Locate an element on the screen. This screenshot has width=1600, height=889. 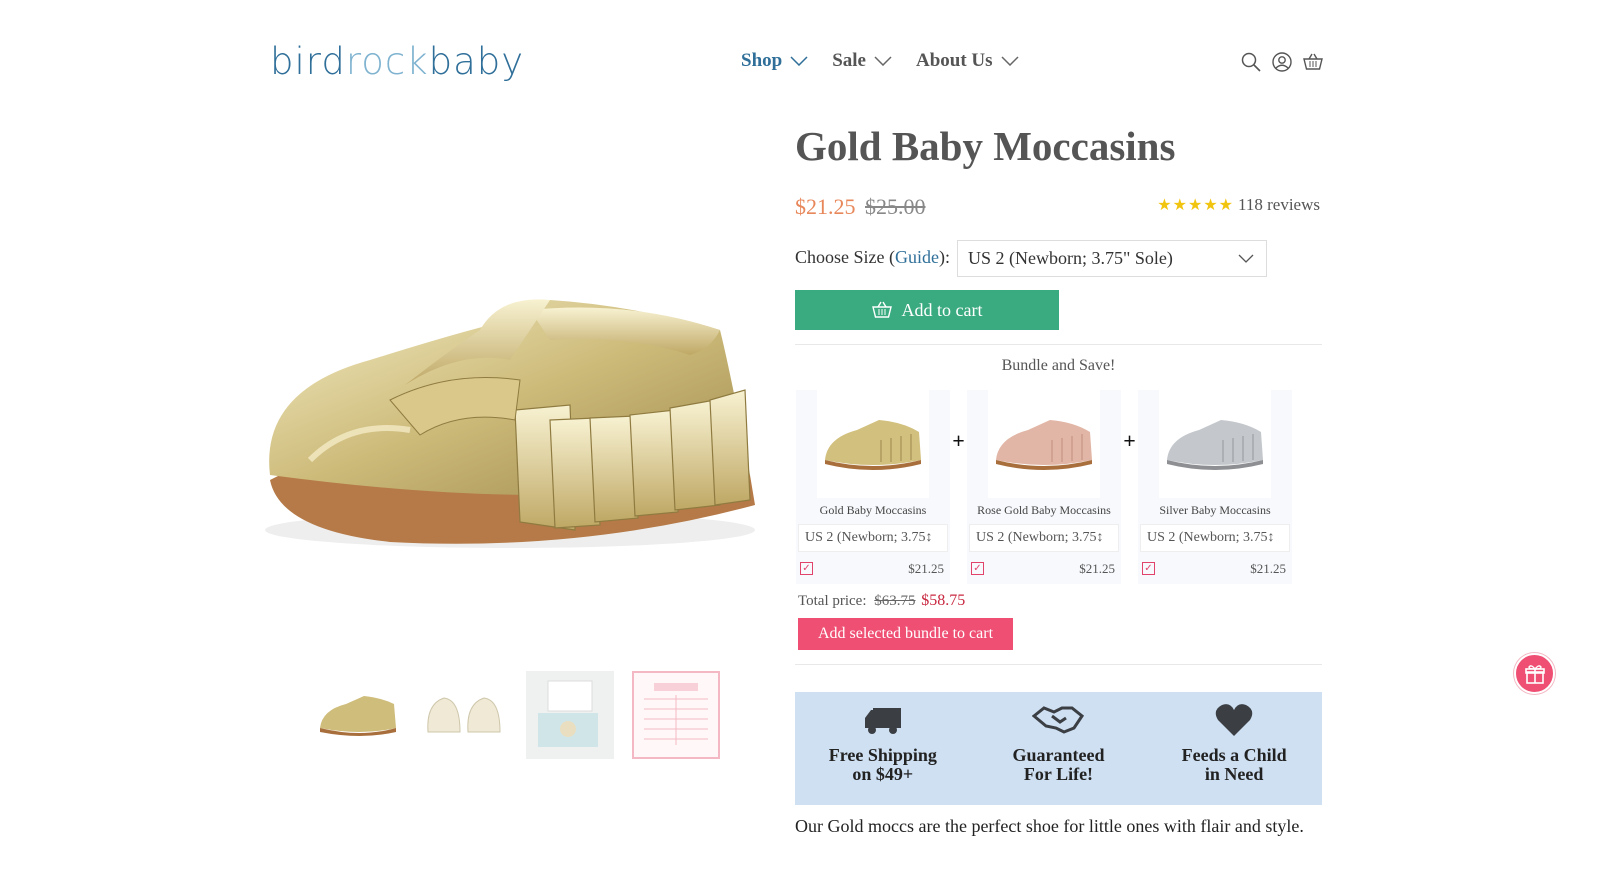
thumbnail-gift-box is located at coordinates (570, 715).